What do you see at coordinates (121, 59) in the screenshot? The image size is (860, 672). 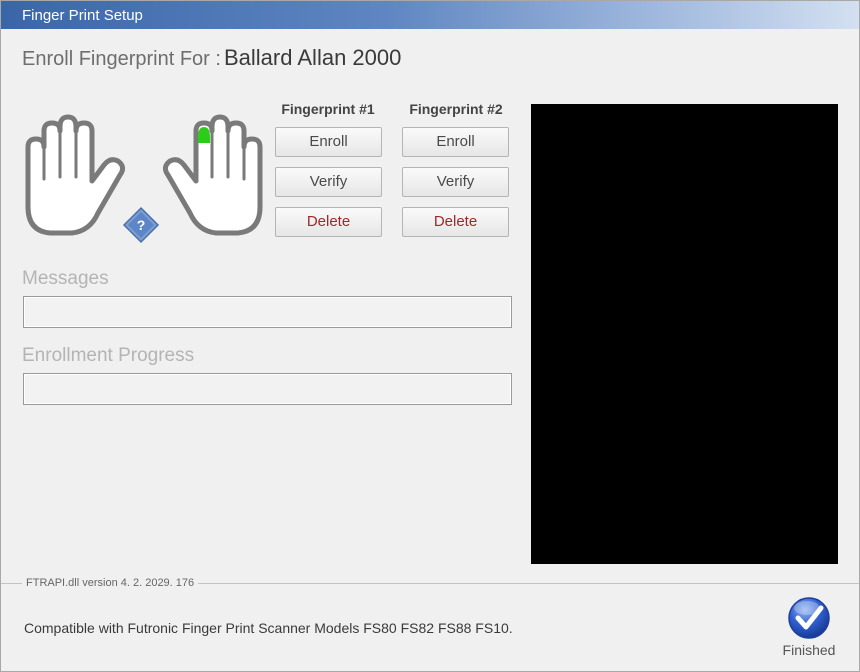 I see `enroll-for-label: Enroll Fingerprint For :` at bounding box center [121, 59].